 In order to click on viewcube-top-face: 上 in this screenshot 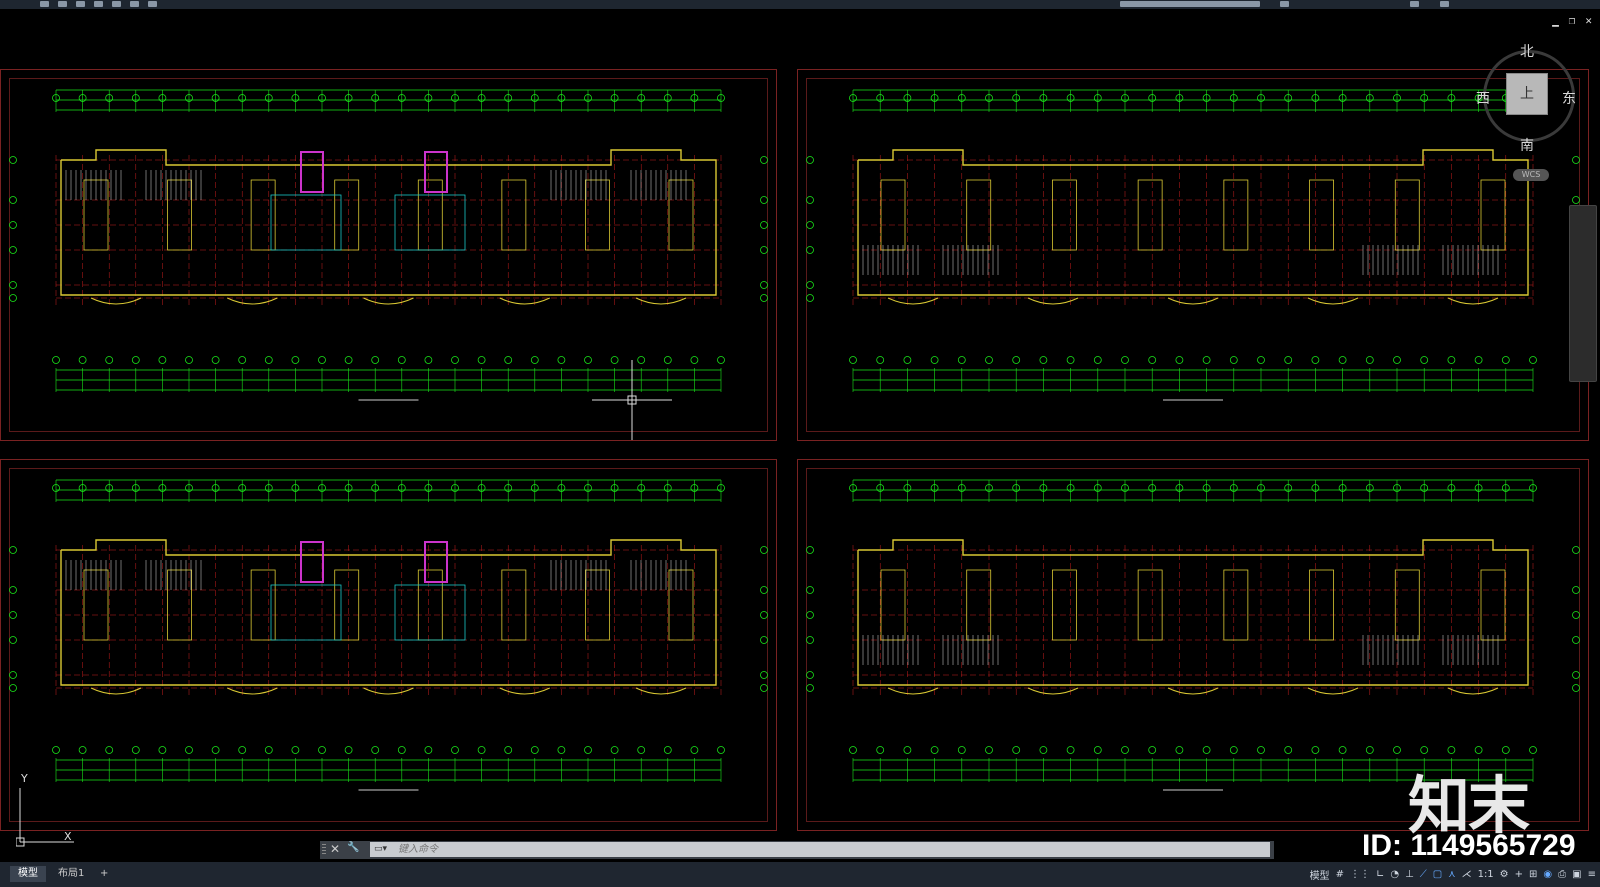, I will do `click(1527, 94)`.